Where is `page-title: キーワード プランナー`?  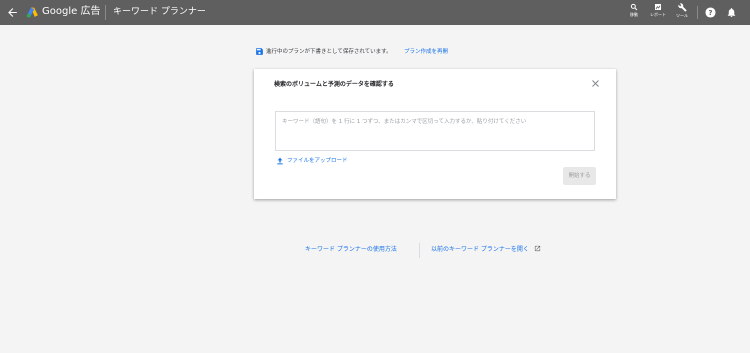
page-title: キーワード プランナー is located at coordinates (159, 12).